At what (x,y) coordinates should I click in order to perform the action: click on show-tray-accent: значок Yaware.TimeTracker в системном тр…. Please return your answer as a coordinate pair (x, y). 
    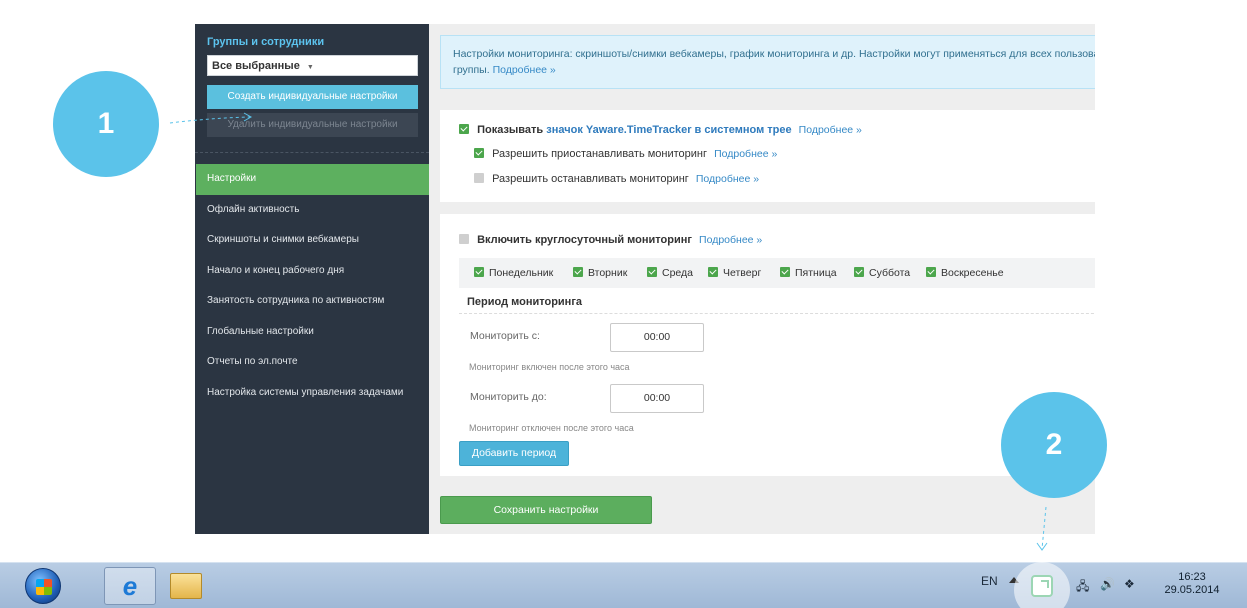
    Looking at the image, I should click on (669, 130).